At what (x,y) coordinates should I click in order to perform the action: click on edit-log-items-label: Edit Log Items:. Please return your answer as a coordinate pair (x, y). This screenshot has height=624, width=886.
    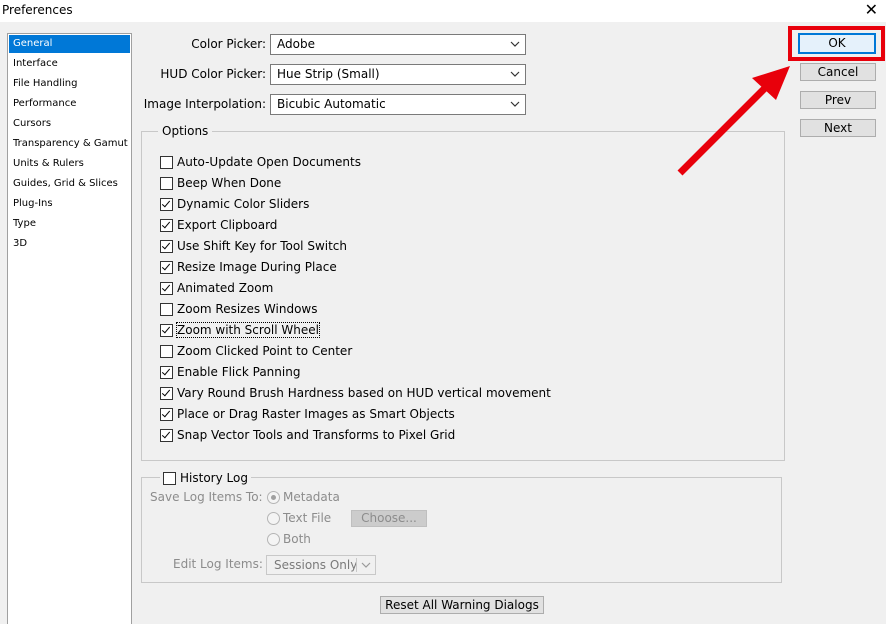
    Looking at the image, I should click on (218, 564).